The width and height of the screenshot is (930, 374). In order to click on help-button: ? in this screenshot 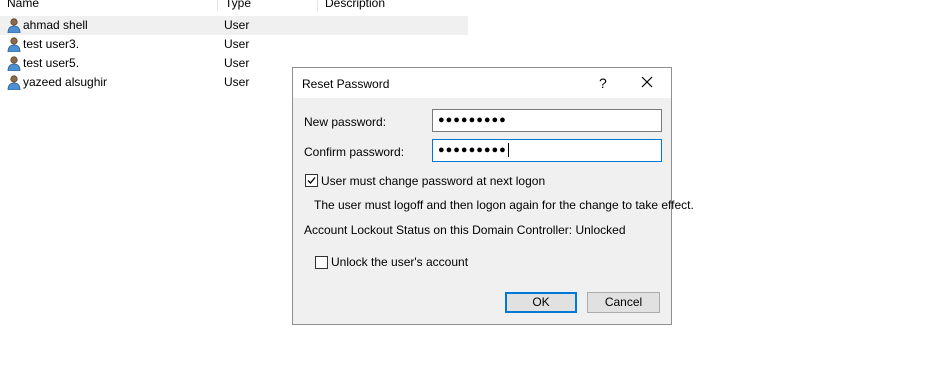, I will do `click(603, 83)`.